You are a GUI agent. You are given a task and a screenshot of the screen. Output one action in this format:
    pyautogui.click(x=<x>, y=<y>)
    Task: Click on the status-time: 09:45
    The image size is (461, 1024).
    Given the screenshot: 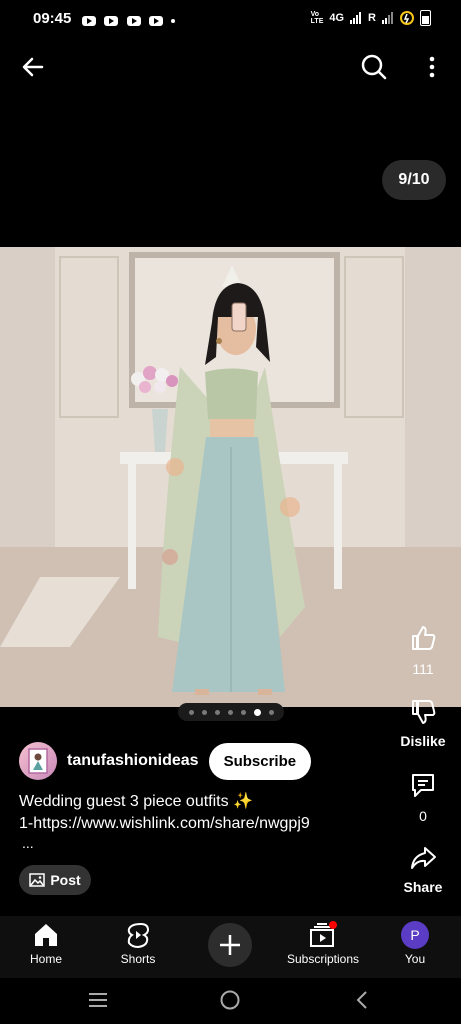 What is the action you would take?
    pyautogui.click(x=52, y=18)
    